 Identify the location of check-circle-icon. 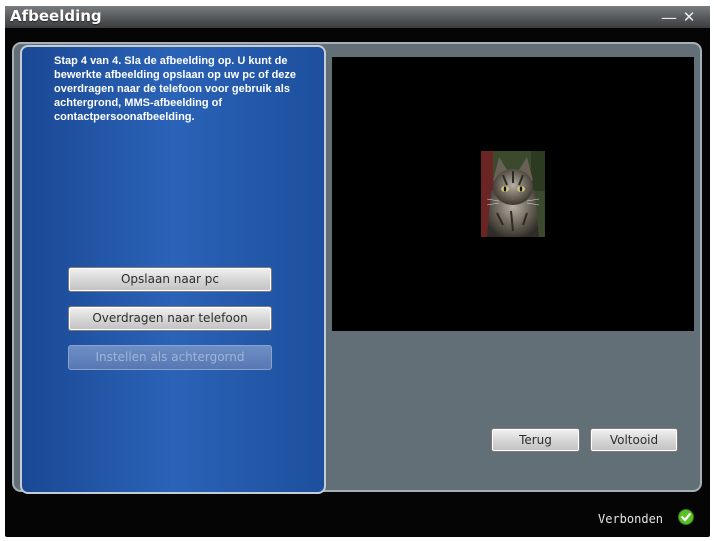
(686, 517).